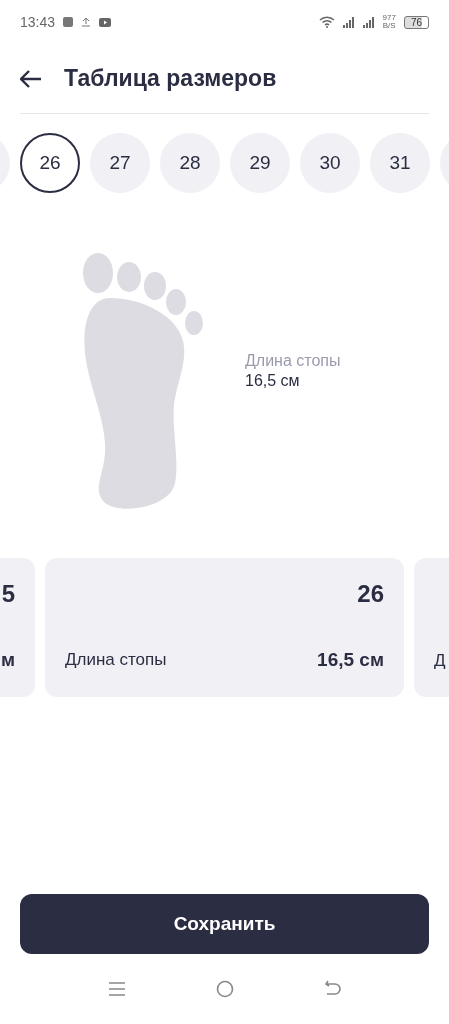 This screenshot has height=1024, width=449. I want to click on card-value: м, so click(7, 660).